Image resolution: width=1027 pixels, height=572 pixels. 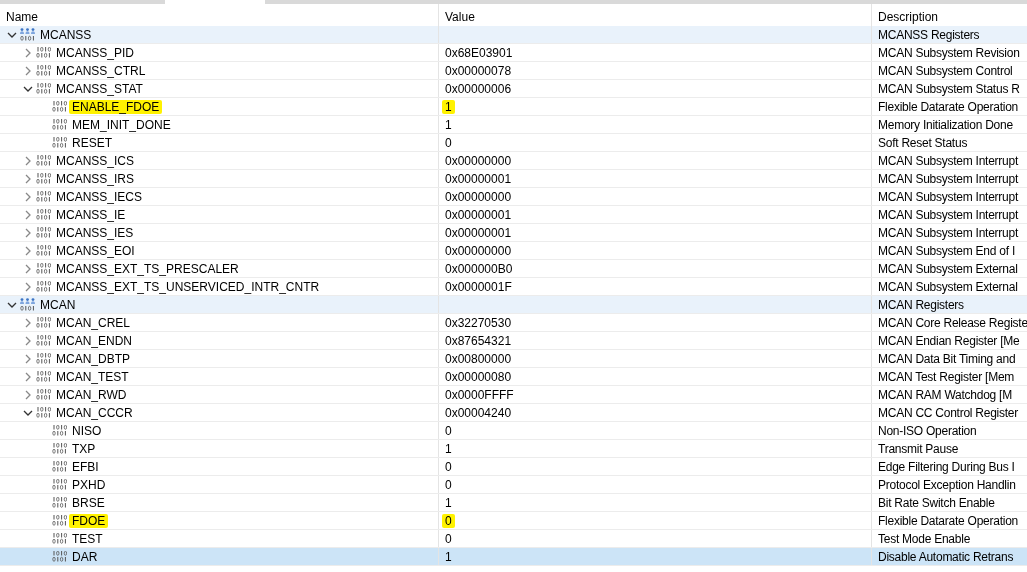 I want to click on description-text: MCAN RAM Watchdog [M, so click(x=945, y=394).